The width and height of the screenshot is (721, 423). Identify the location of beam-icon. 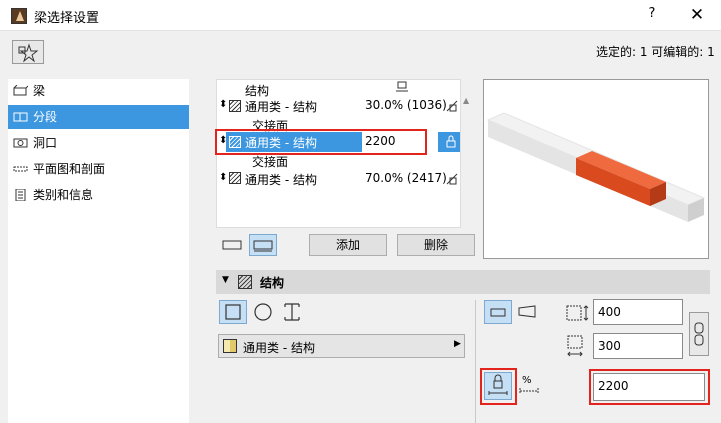
(20, 90).